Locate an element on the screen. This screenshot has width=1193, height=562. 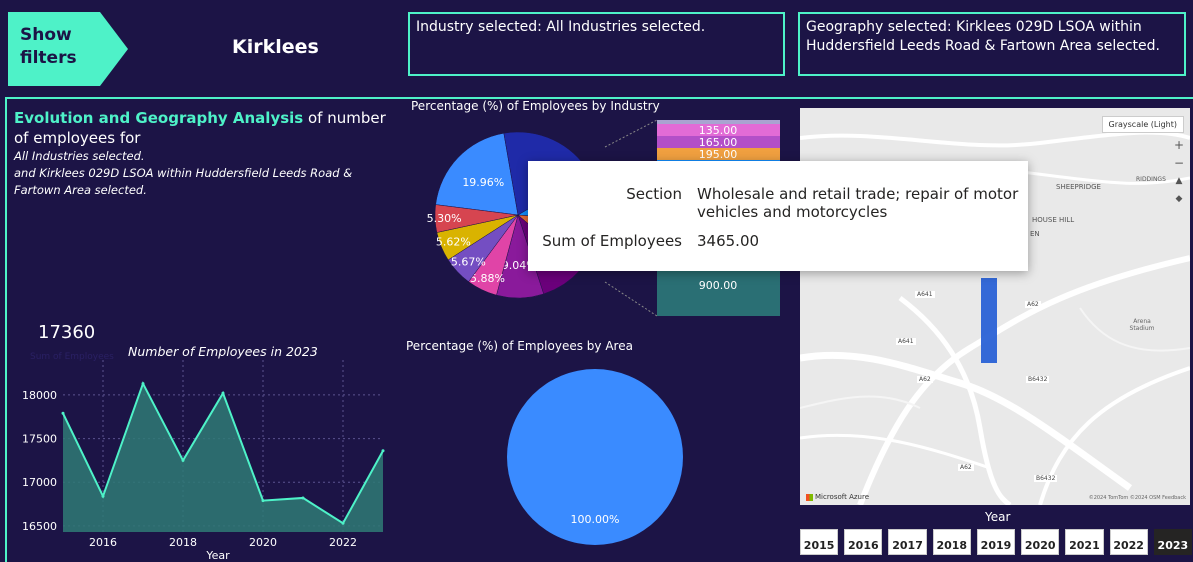
pie-data-label: 5.30% is located at coordinates (444, 218).